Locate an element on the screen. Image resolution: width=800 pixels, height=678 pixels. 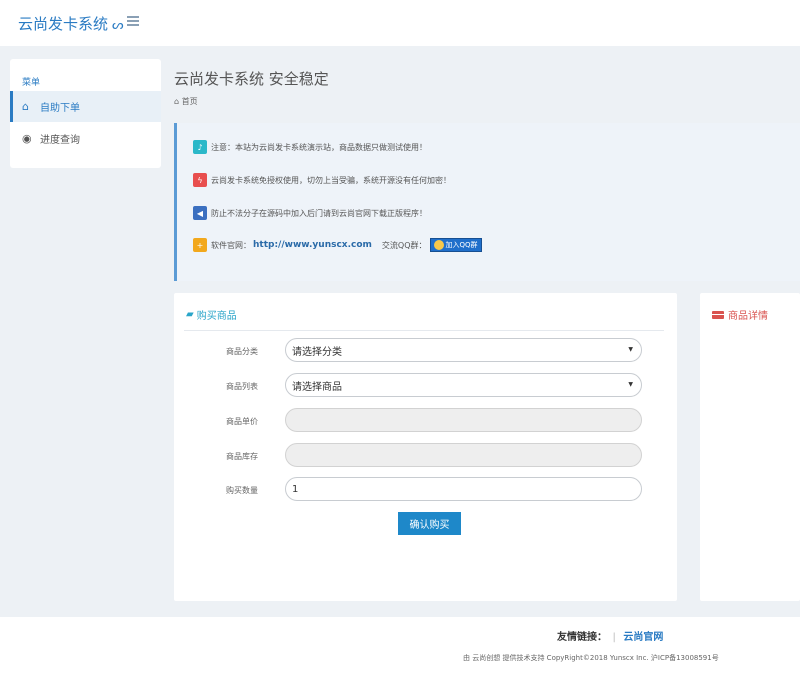
price-label: 商品单价 is located at coordinates (242, 421).